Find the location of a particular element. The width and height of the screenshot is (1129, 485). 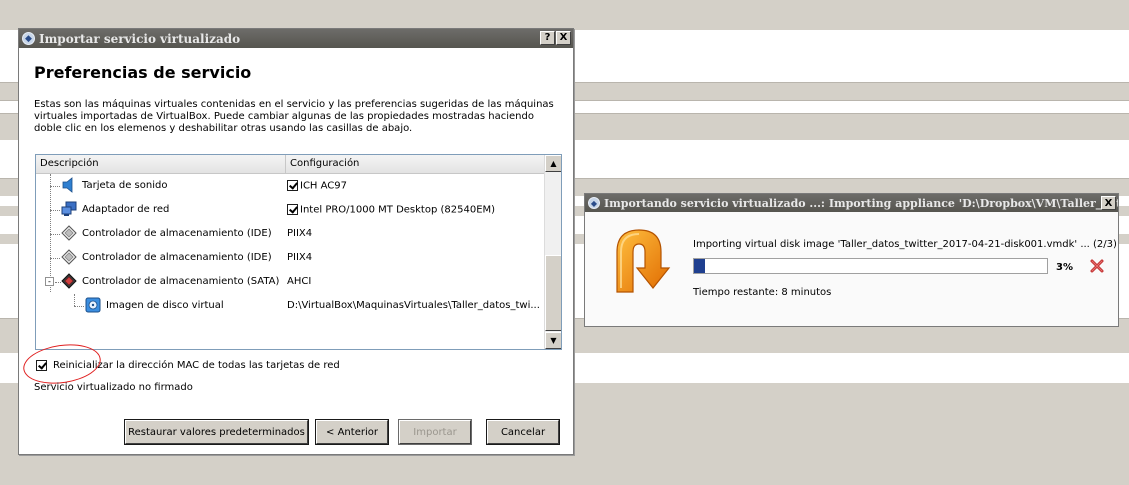

sound-card-checkbox is located at coordinates (292, 185).